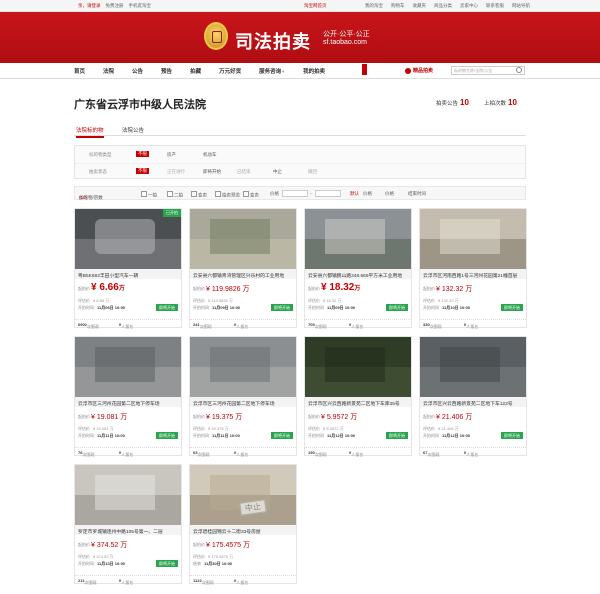 The height and width of the screenshot is (594, 600). What do you see at coordinates (140, 105) in the screenshot?
I see `page-title: 广东省云浮市中级人民法院` at bounding box center [140, 105].